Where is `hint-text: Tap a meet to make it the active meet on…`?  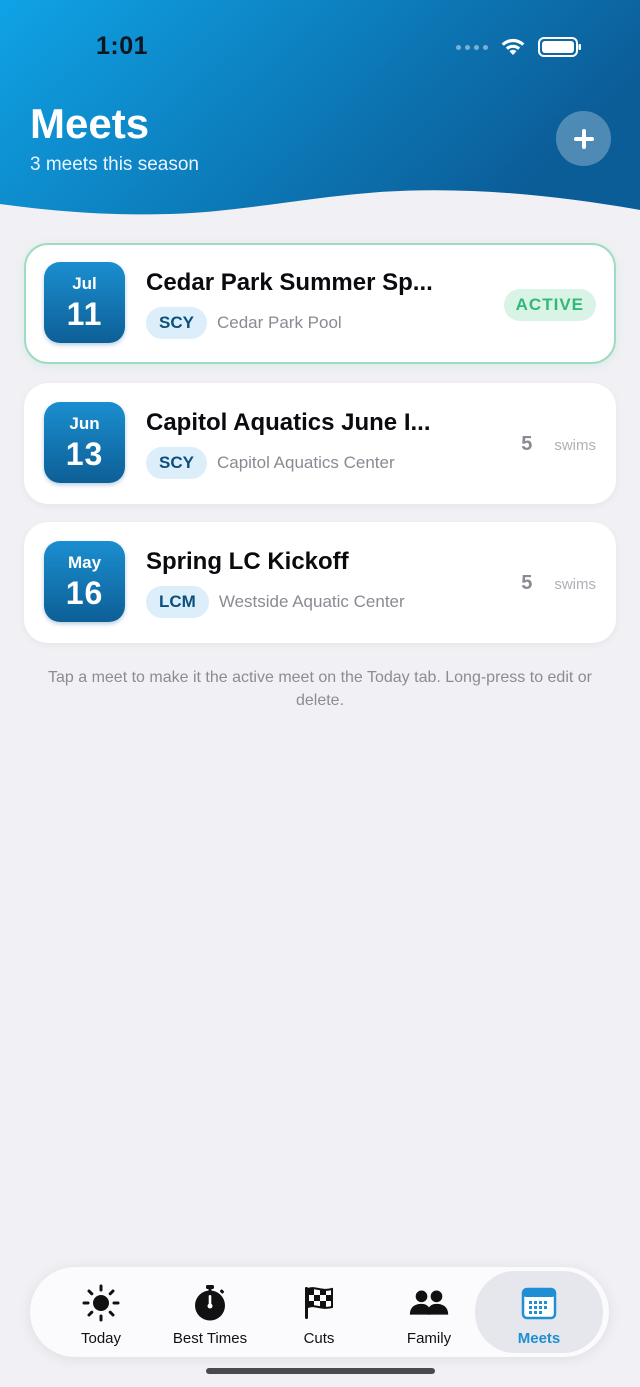 hint-text: Tap a meet to make it the active meet on… is located at coordinates (319, 689).